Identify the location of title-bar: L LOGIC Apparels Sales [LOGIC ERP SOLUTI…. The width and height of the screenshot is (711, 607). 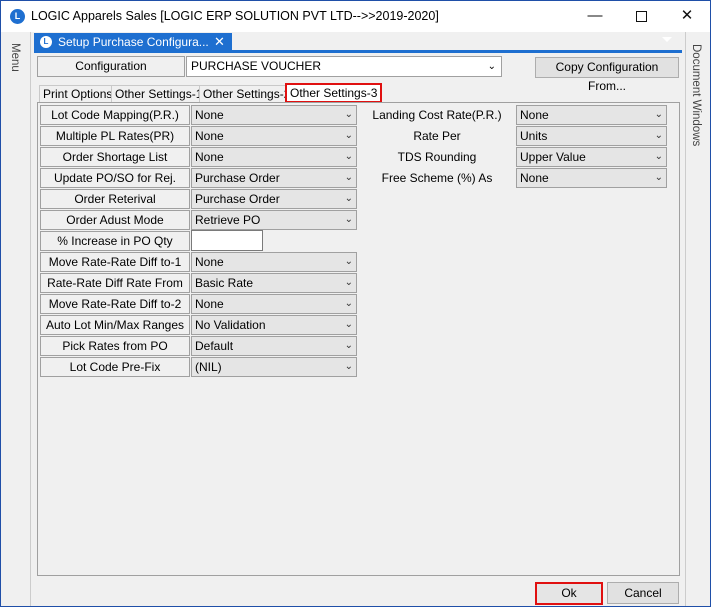
(355, 16).